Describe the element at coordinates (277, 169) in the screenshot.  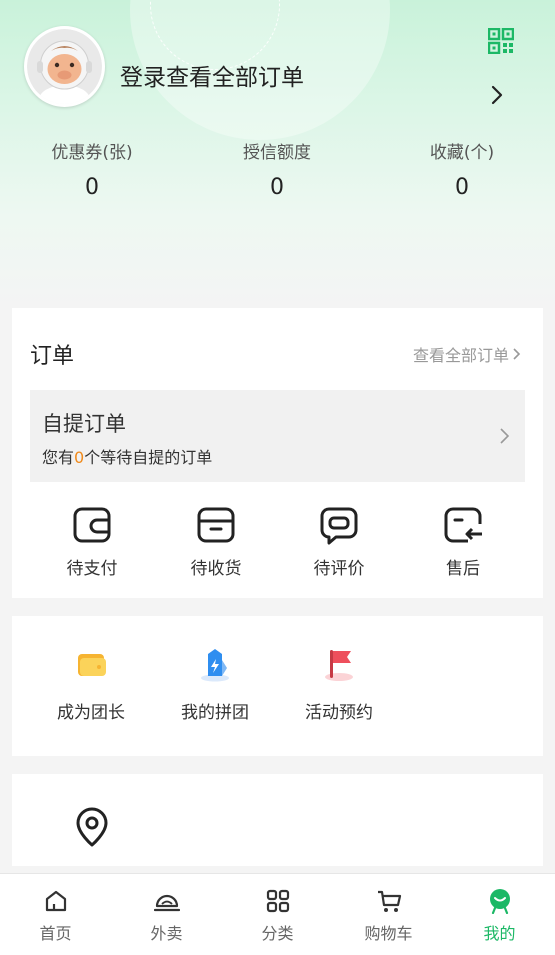
I see `stat-credit: 授信额度 0` at that location.